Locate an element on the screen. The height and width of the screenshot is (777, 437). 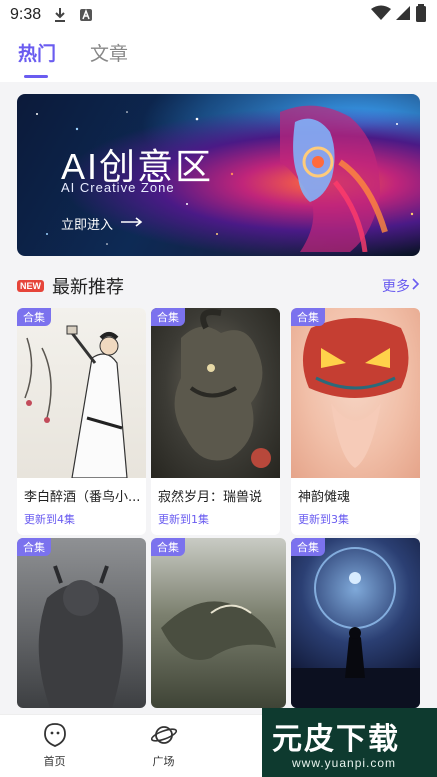
collection-card-libai: 合集 李白醉酒（番鸟小... 更新到4集 is located at coordinates (81, 421).